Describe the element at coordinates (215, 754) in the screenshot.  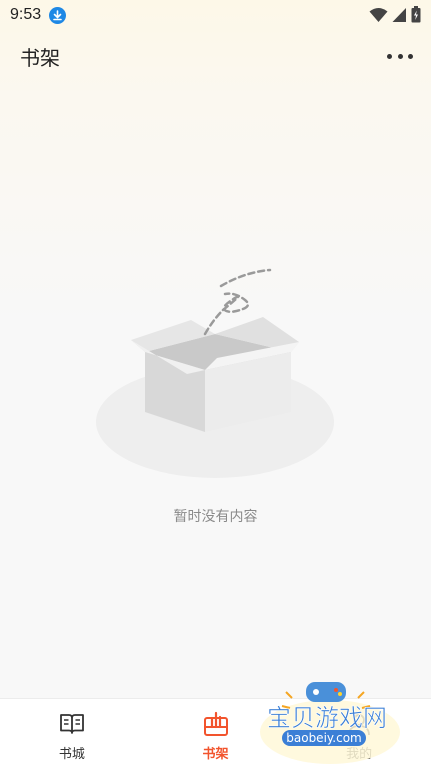
I see `nav-label-bookshelf: 书架` at that location.